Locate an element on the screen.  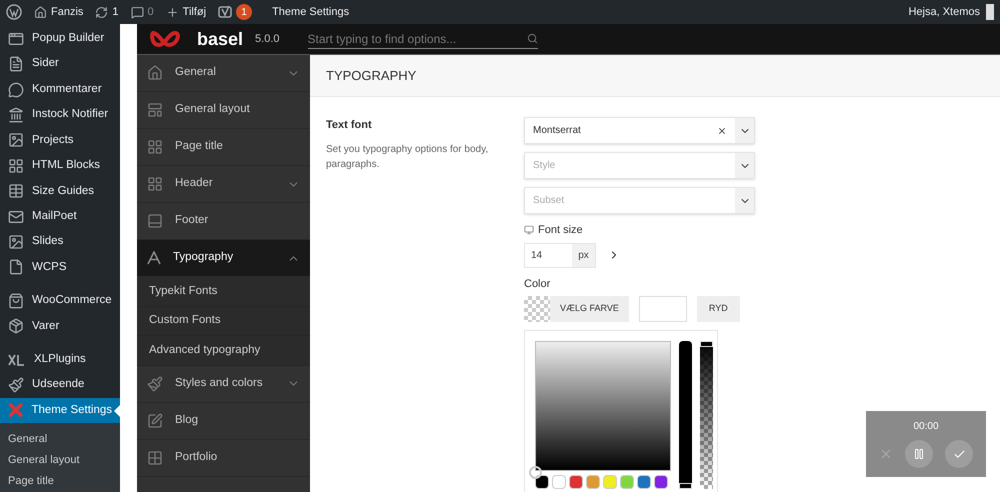
pause-icon is located at coordinates (919, 454).